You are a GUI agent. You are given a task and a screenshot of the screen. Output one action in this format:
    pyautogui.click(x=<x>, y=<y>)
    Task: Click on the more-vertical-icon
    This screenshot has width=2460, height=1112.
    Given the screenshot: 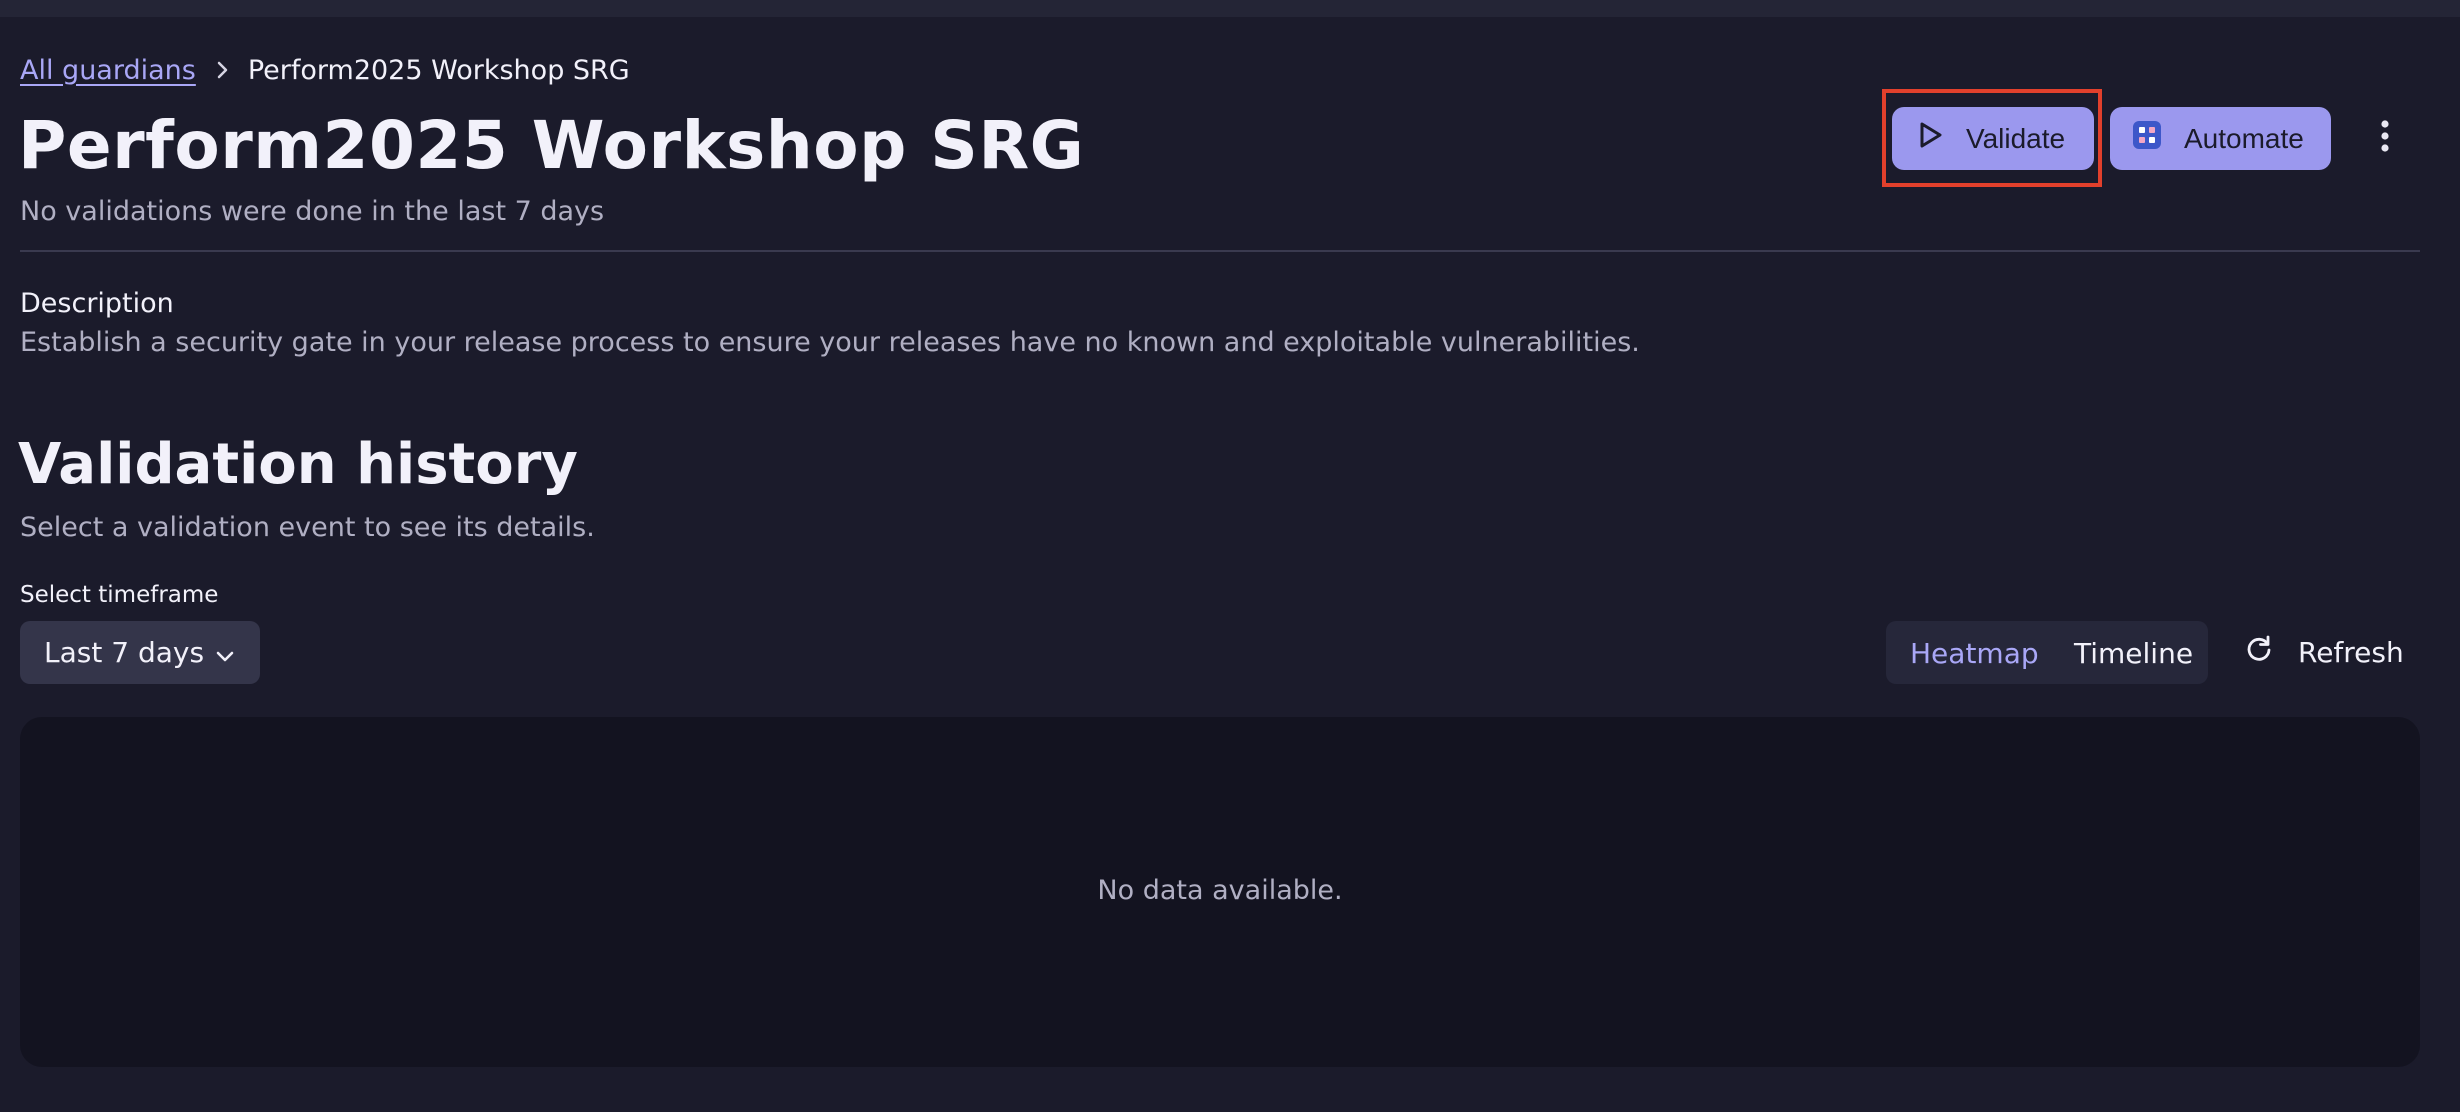 What is the action you would take?
    pyautogui.click(x=2385, y=138)
    